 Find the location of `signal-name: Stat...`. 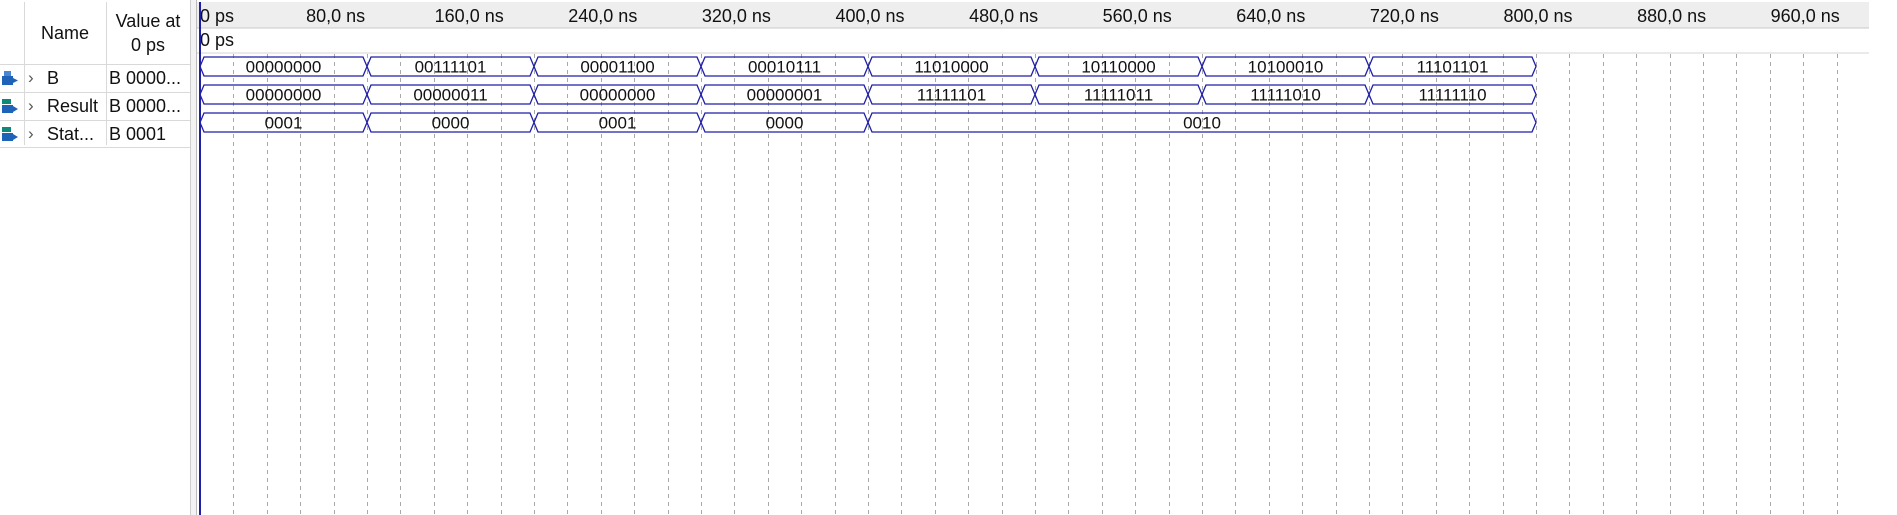

signal-name: Stat... is located at coordinates (71, 134).